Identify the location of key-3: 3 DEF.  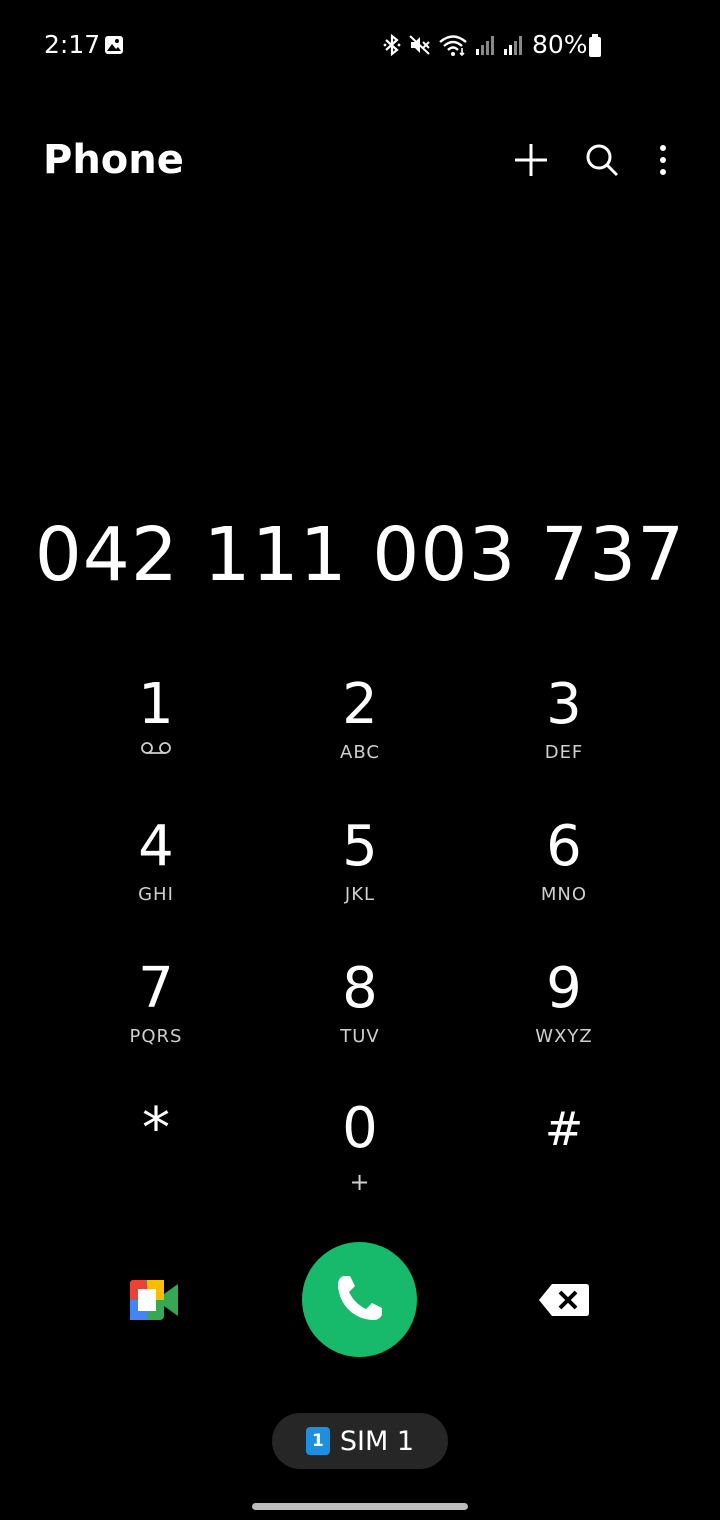
(564, 735).